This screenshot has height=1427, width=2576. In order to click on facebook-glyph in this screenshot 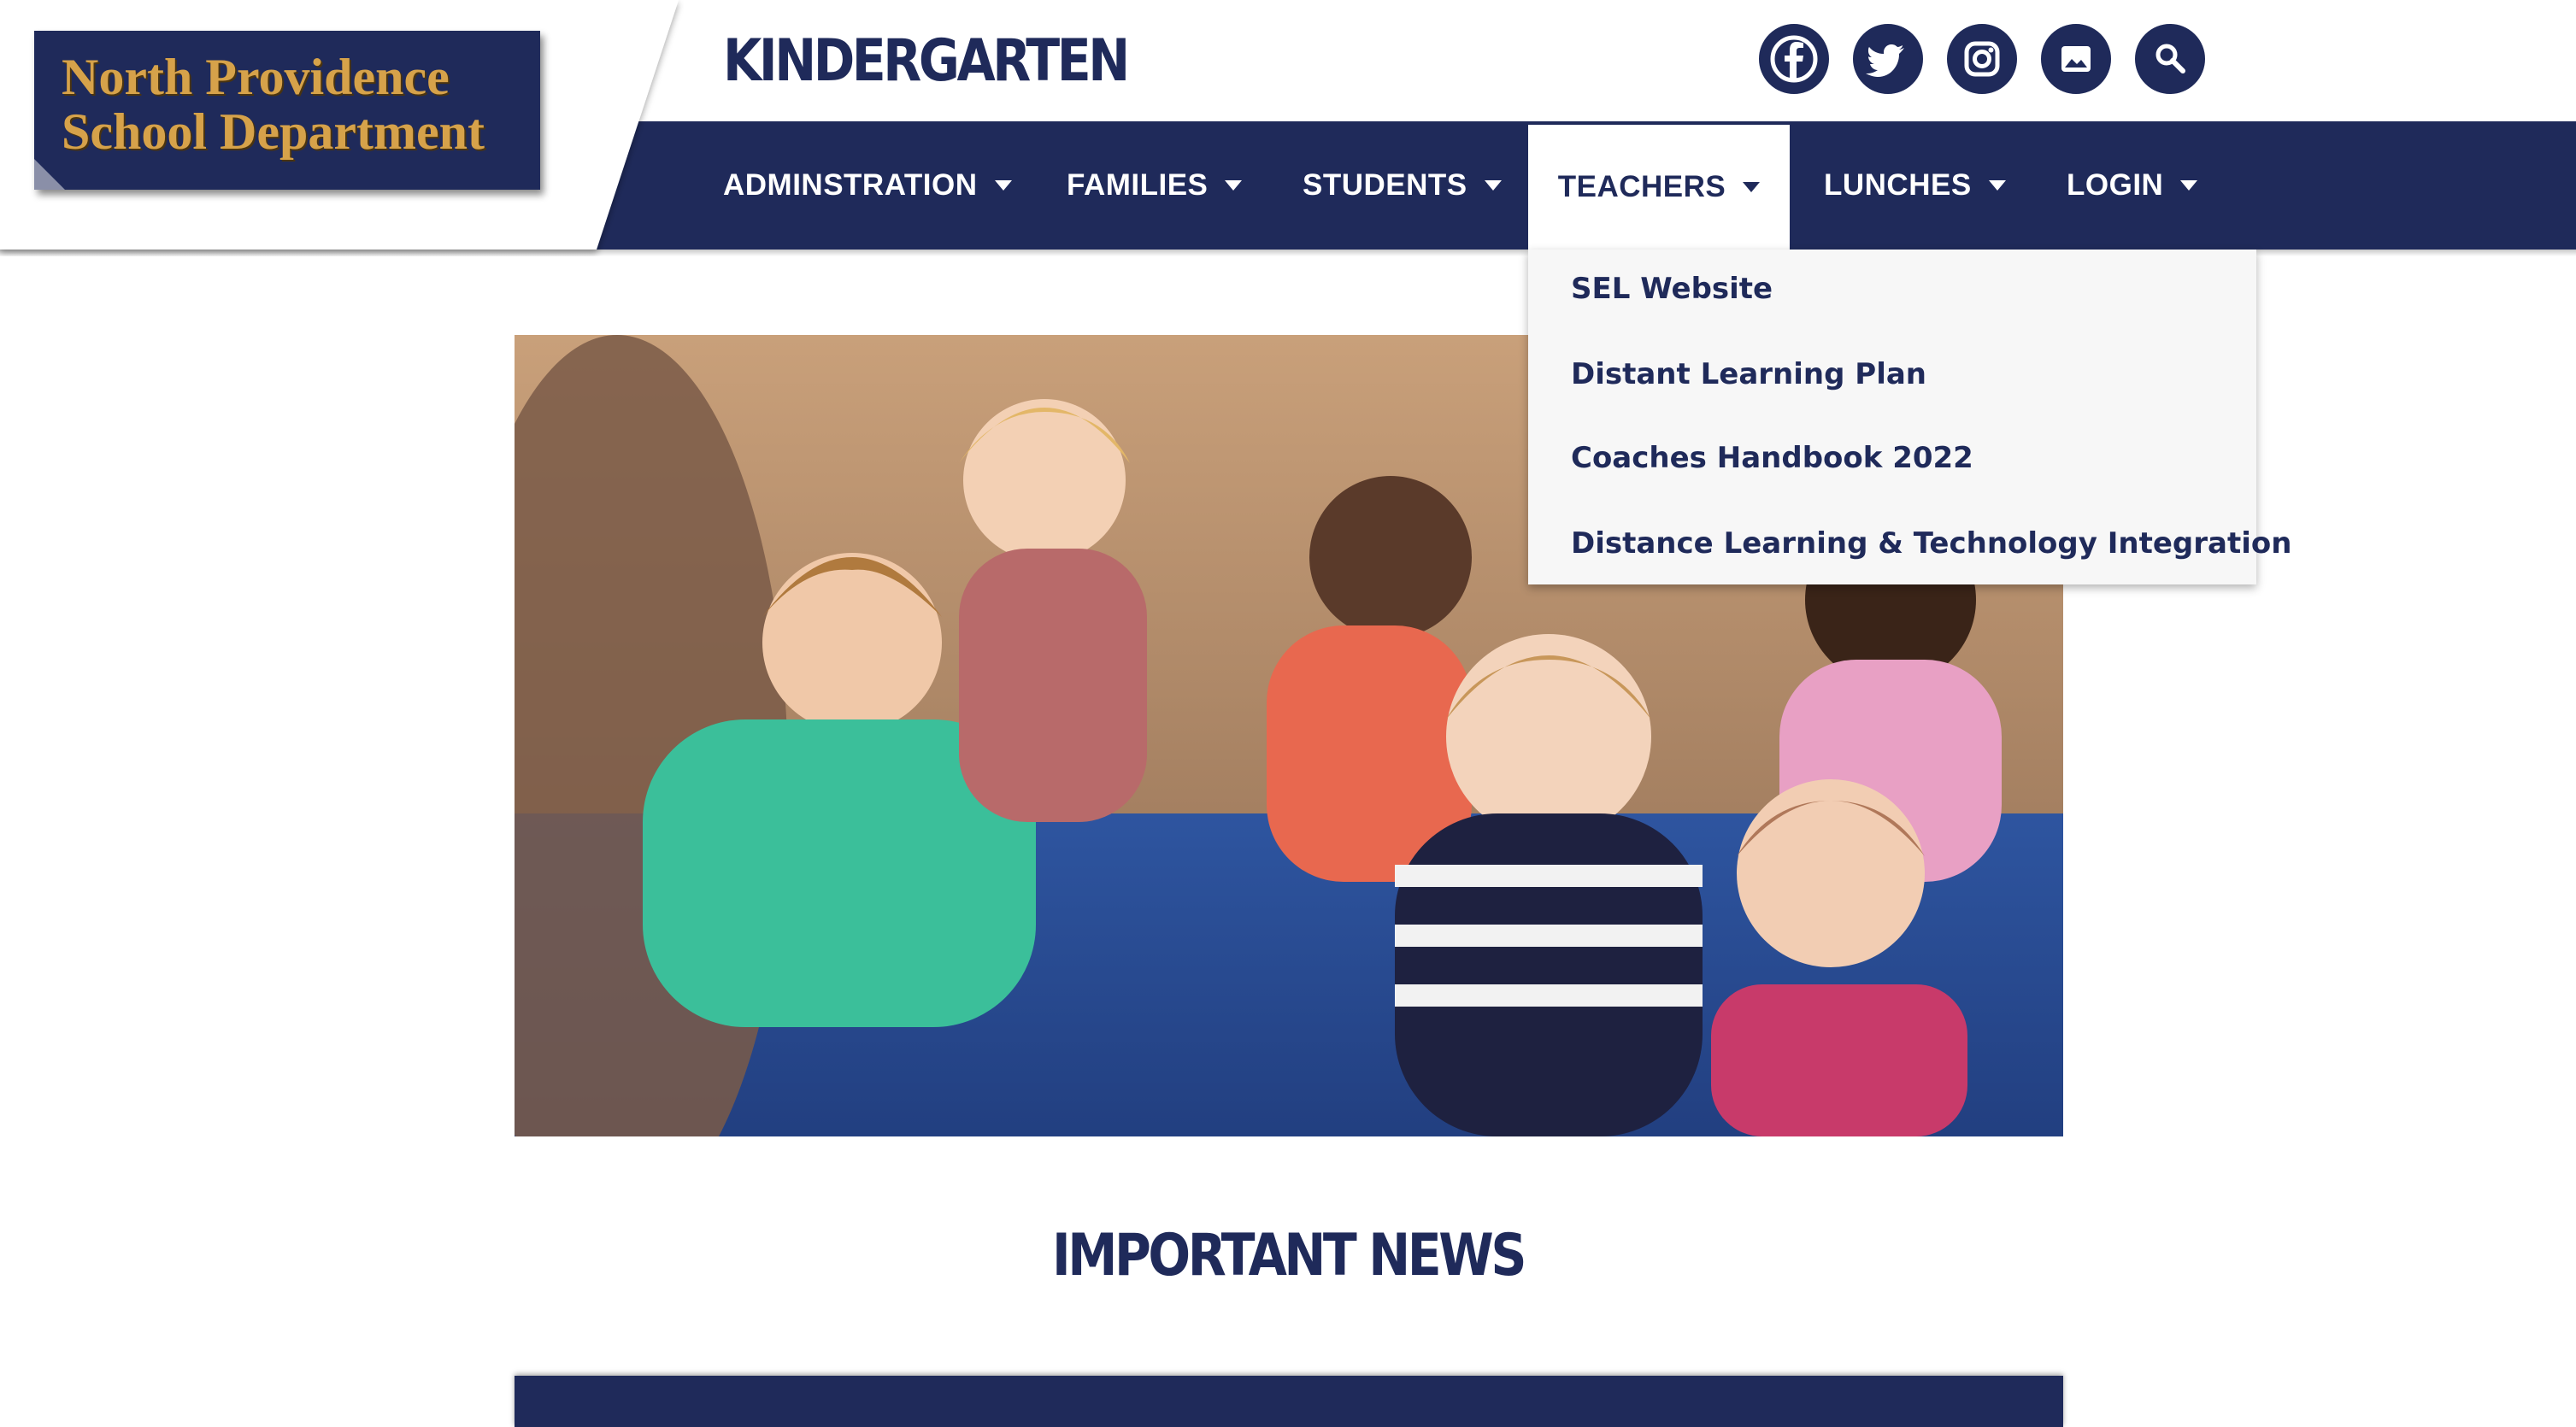, I will do `click(1794, 59)`.